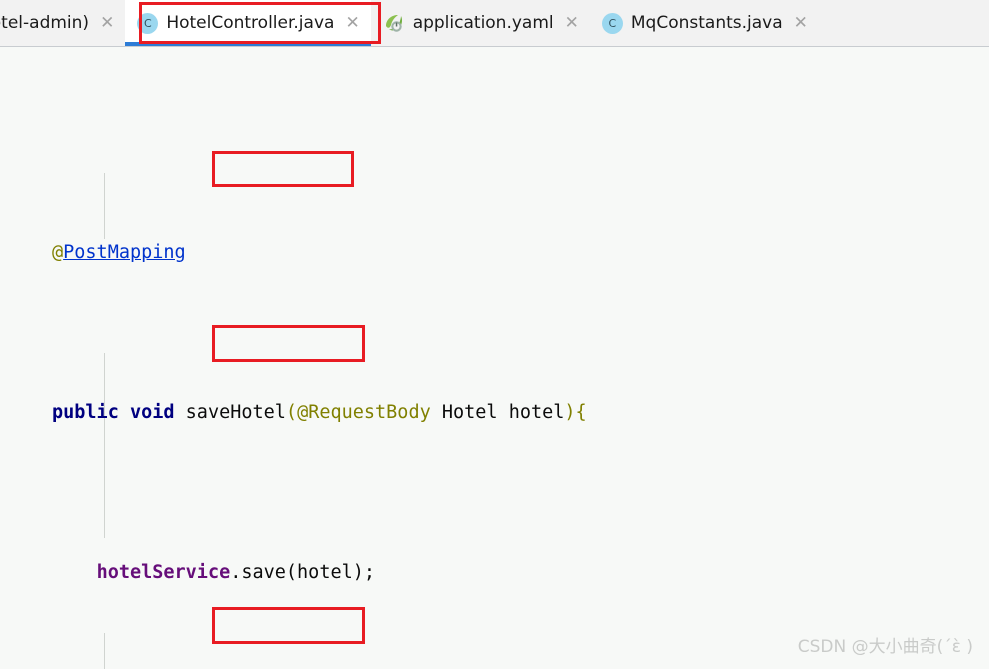  What do you see at coordinates (85, 412) in the screenshot?
I see `keyword-public: public` at bounding box center [85, 412].